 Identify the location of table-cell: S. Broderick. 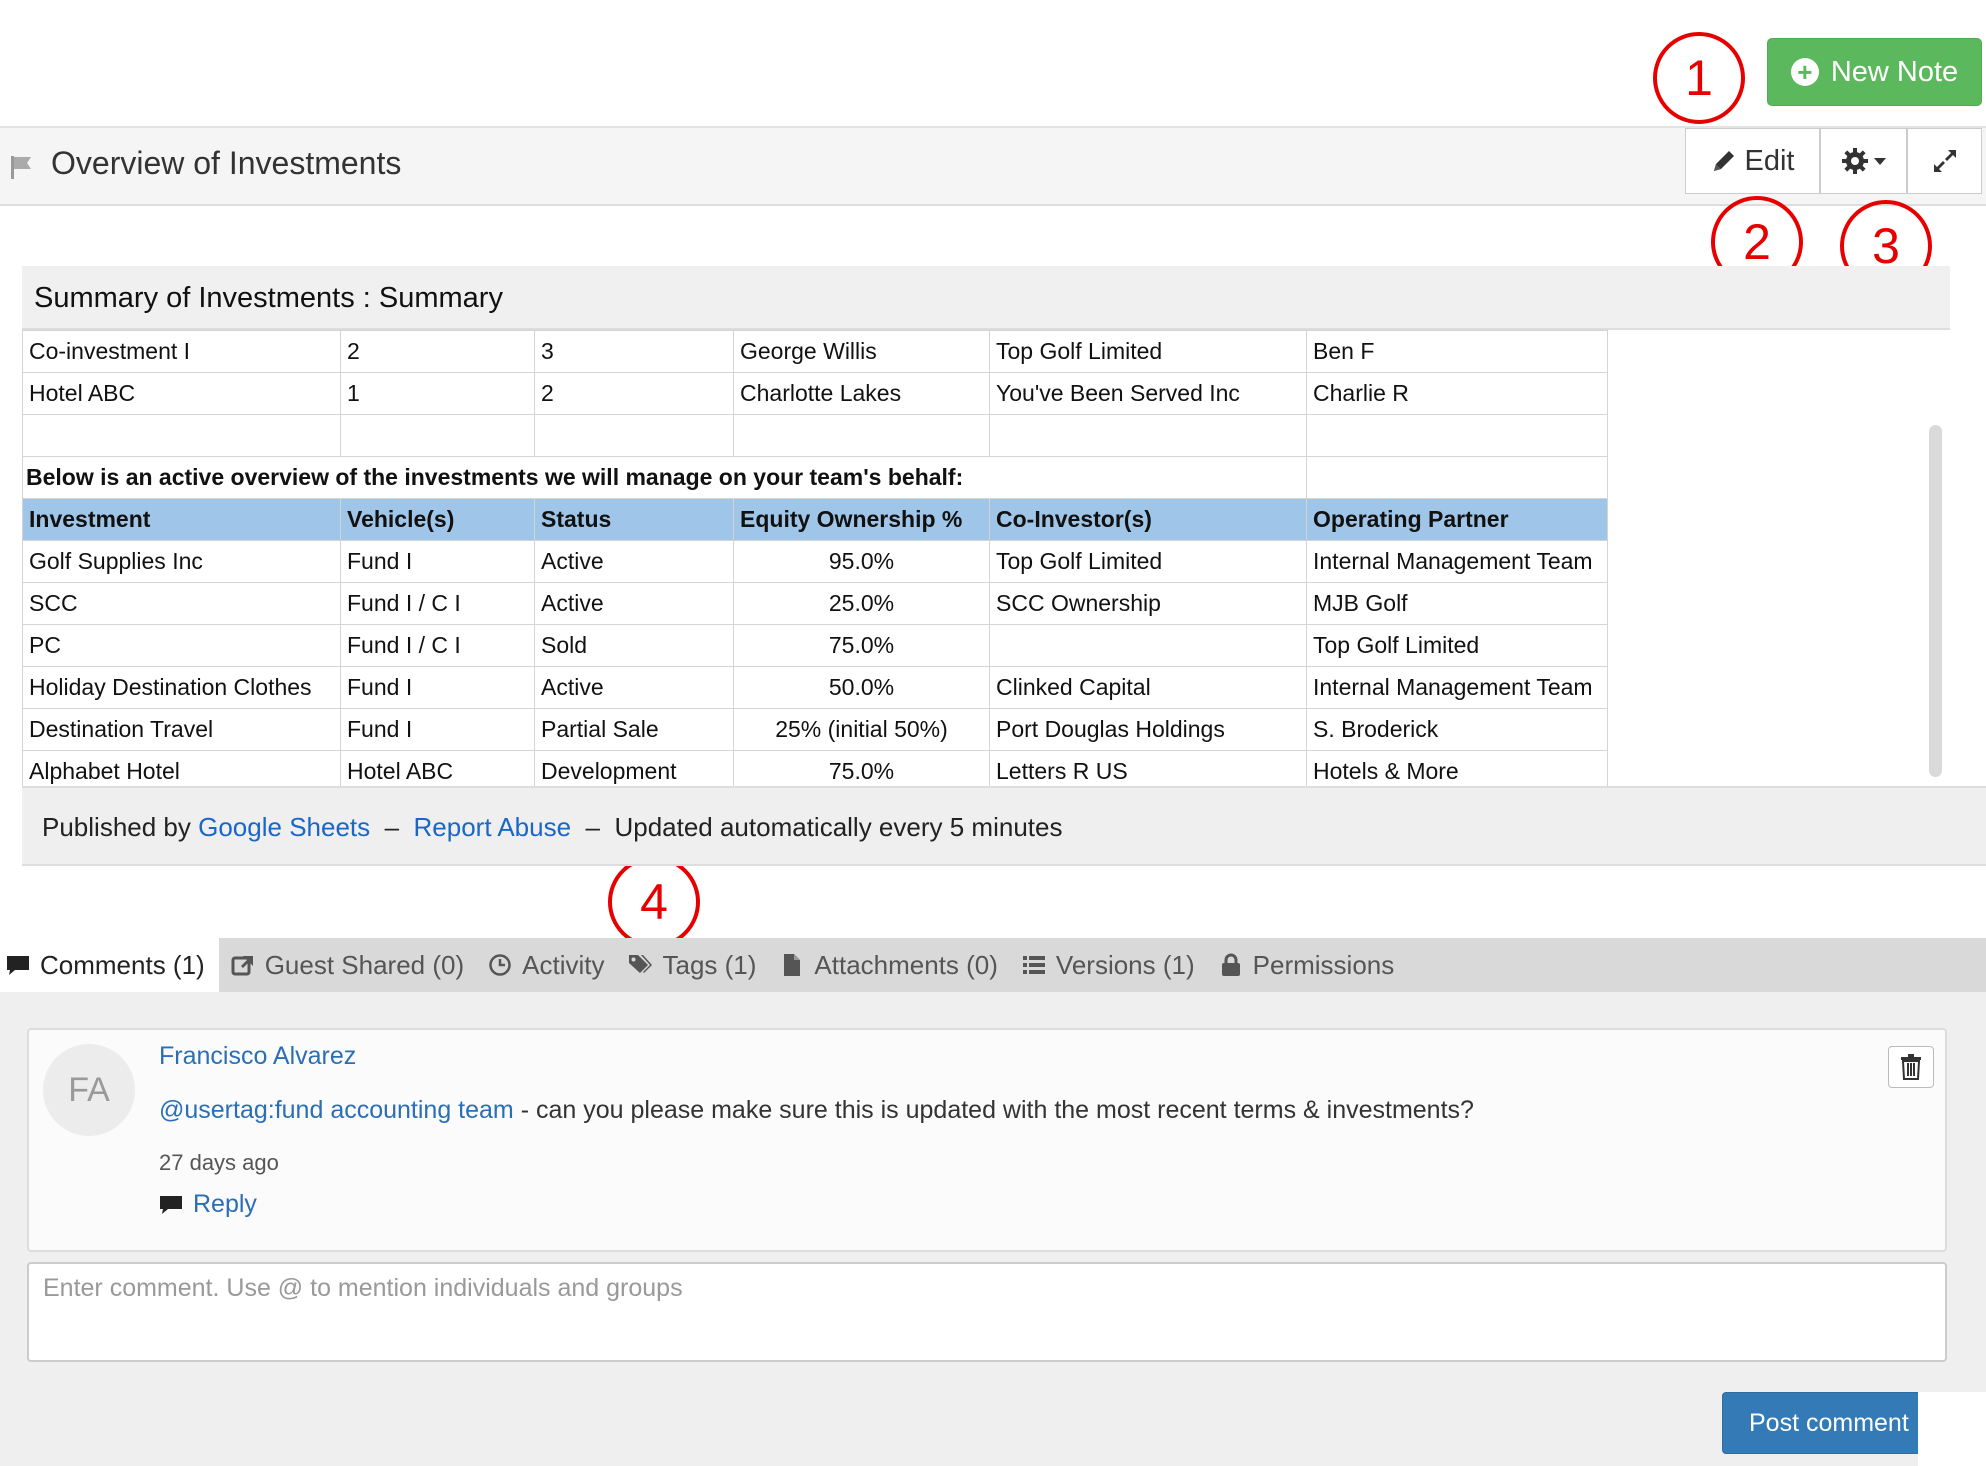
(1457, 729).